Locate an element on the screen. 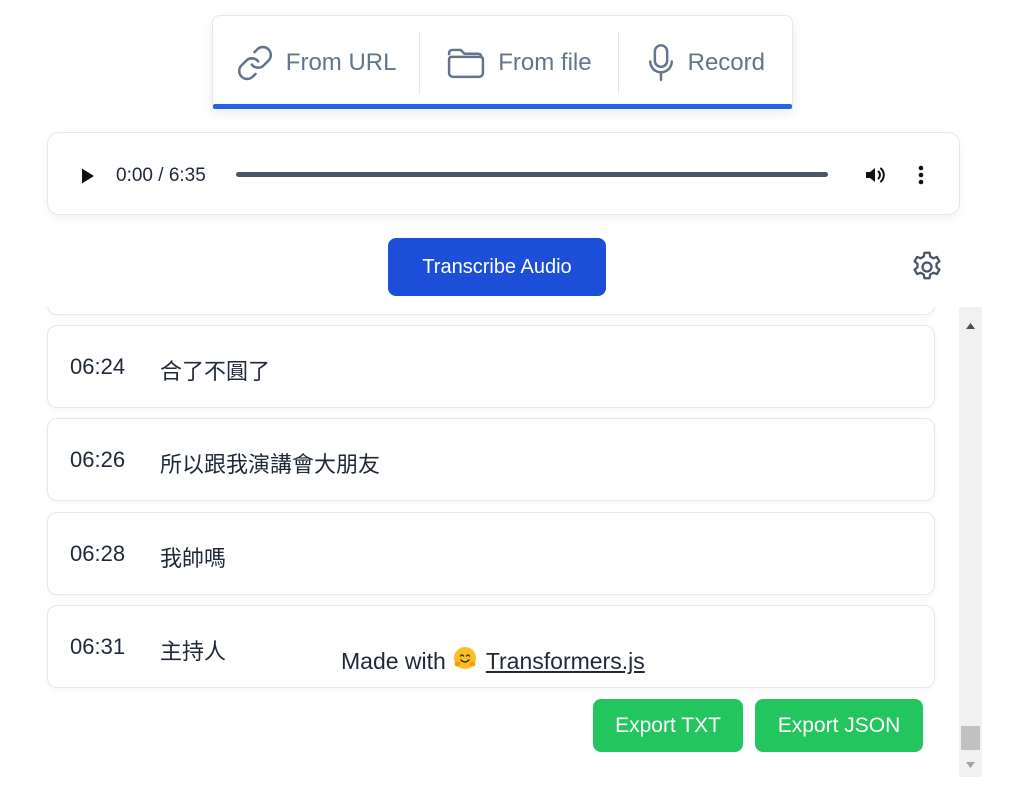 The image size is (1024, 787). transcript-text: 所以跟我演講會大朋友 is located at coordinates (270, 464).